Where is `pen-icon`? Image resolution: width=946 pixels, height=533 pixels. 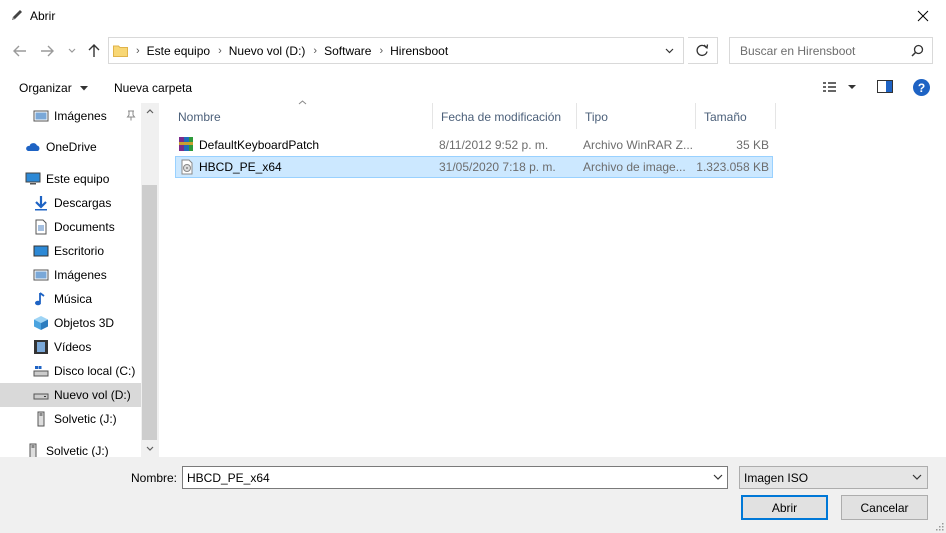 pen-icon is located at coordinates (17, 15).